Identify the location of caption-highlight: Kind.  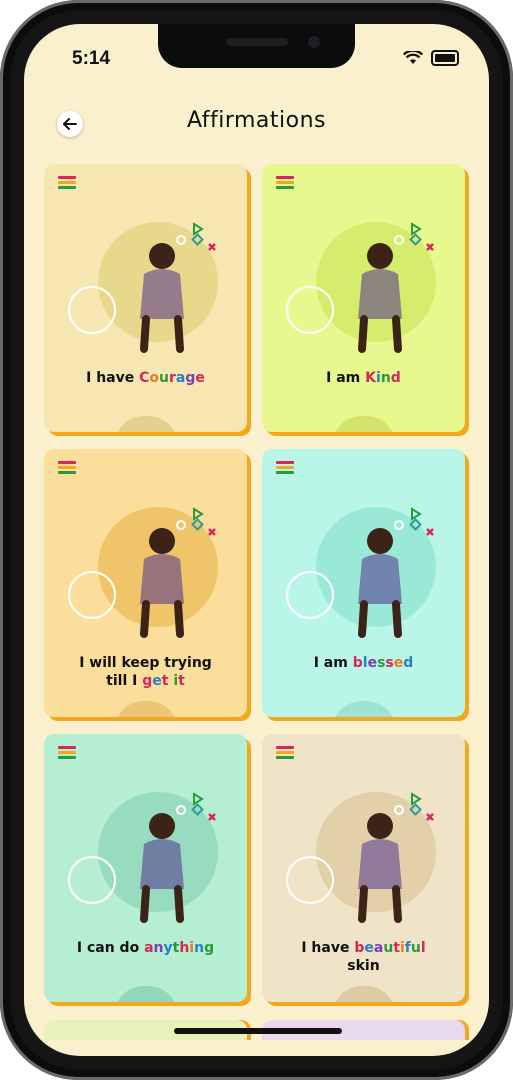
(383, 378).